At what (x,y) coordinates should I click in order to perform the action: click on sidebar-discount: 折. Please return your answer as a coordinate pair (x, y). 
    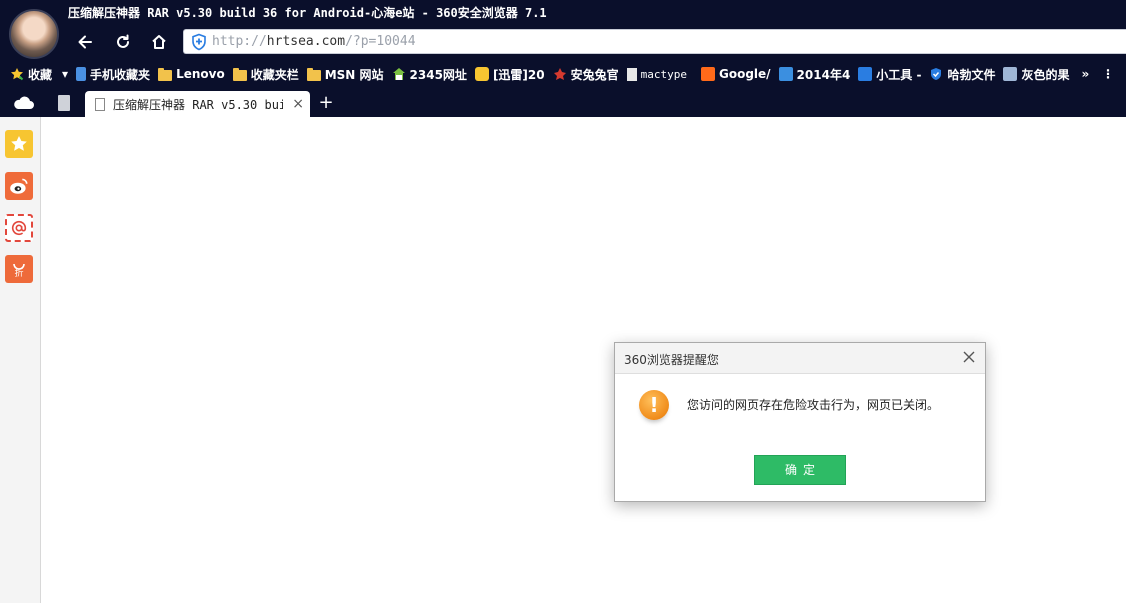
    Looking at the image, I should click on (19, 269).